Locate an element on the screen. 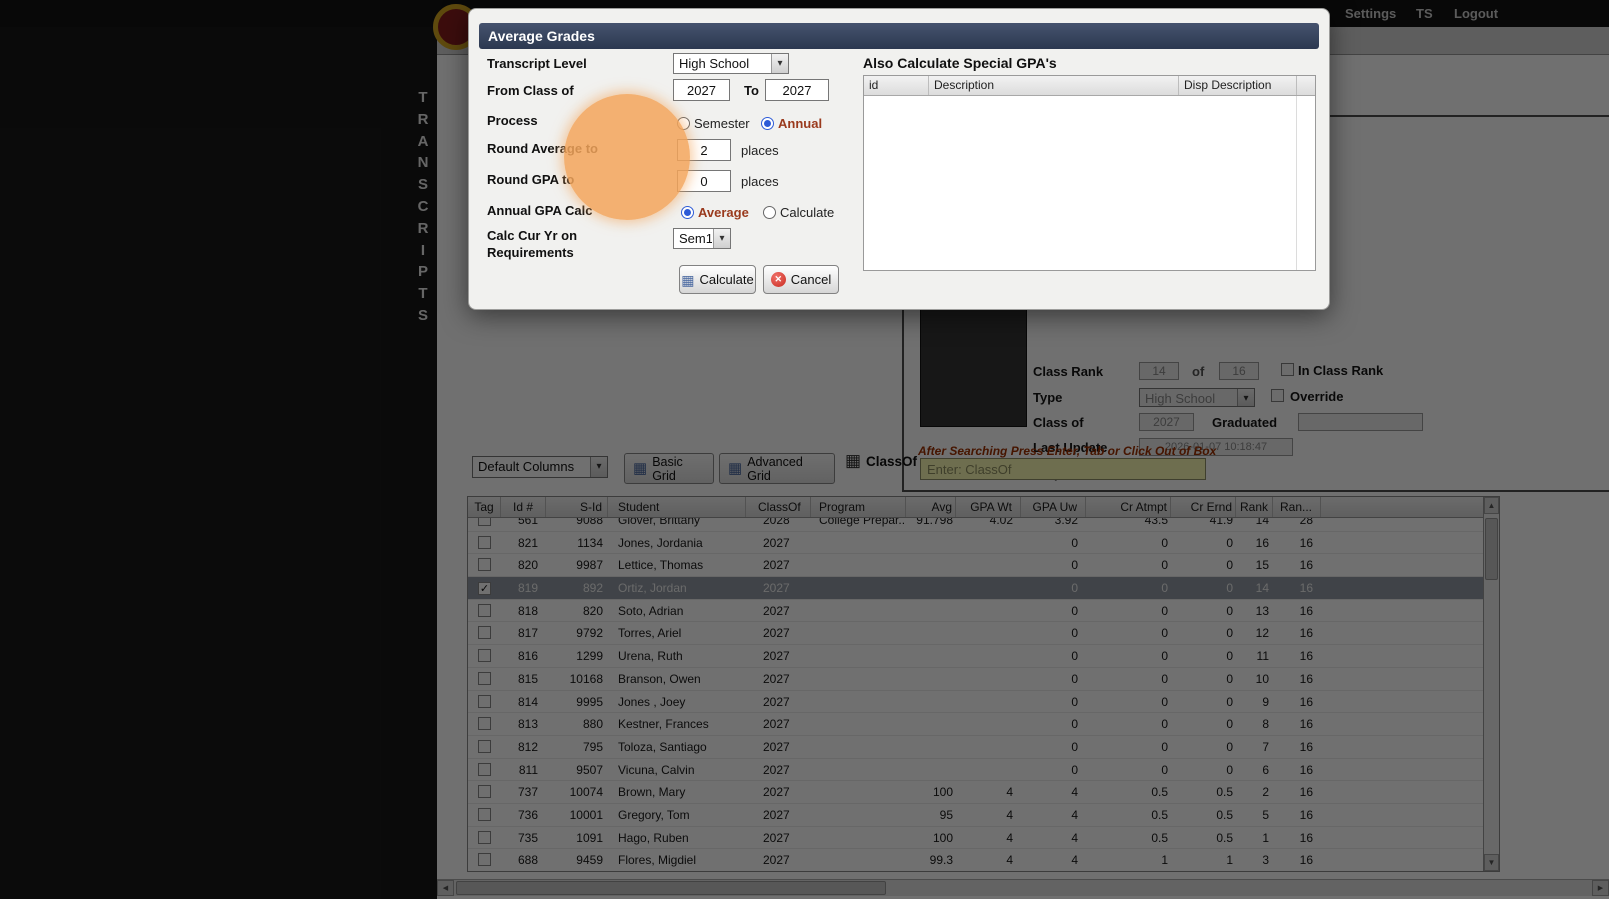  annual-label: Annual is located at coordinates (800, 123).